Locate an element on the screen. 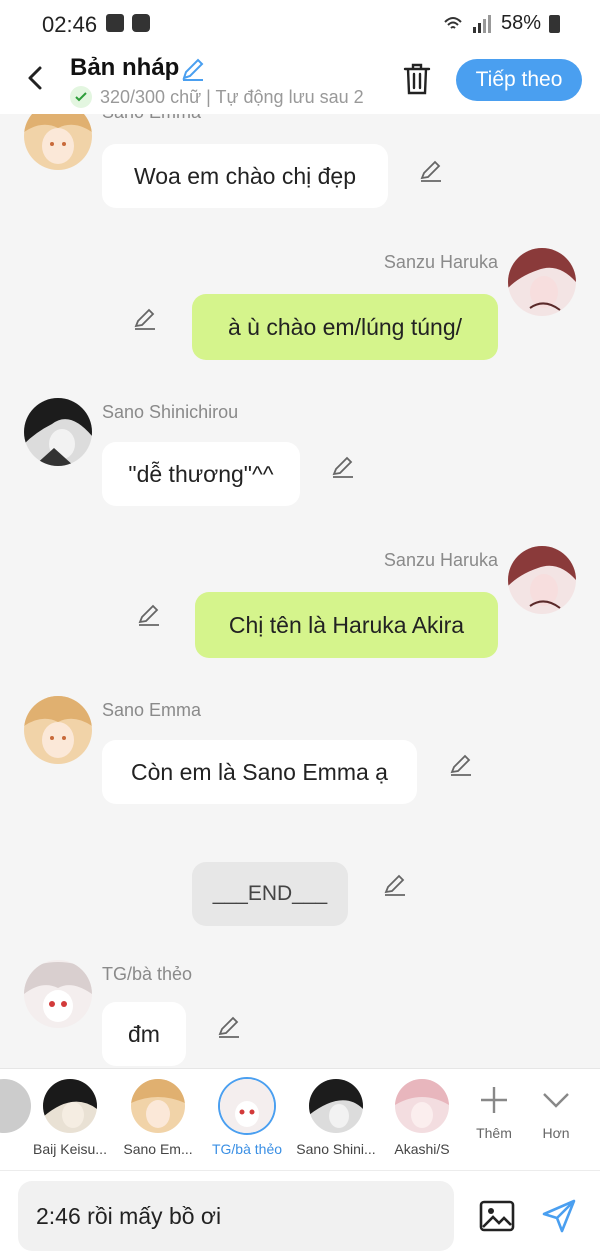  next-button: Tiếp theo is located at coordinates (519, 80).